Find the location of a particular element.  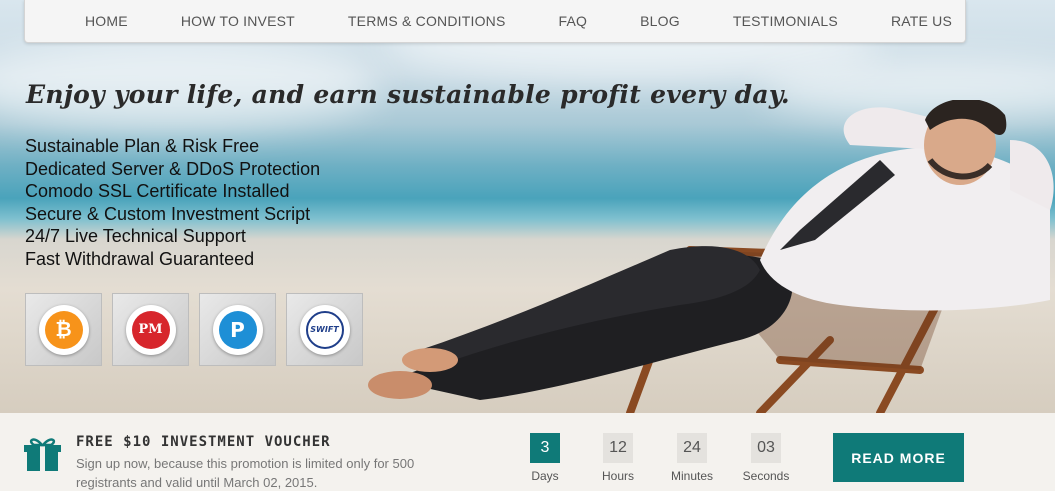

nav-faq: FAQ is located at coordinates (573, 21).